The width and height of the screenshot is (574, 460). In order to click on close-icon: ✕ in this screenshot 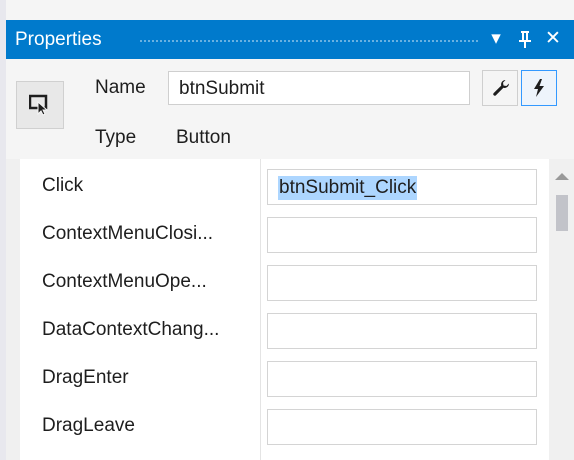, I will do `click(553, 39)`.